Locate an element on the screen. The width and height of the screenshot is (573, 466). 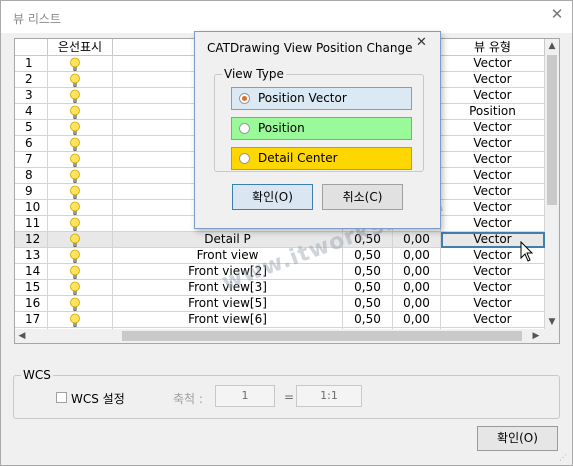
header-visibility: 은선표시 is located at coordinates (80, 47).